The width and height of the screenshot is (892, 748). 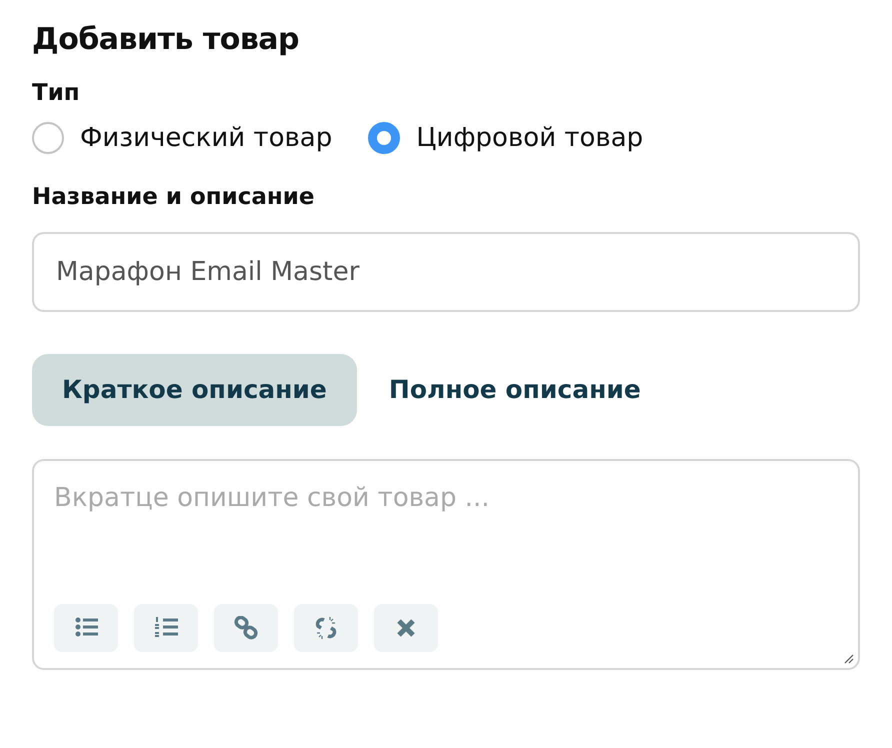 I want to click on numbered-list-icon, so click(x=166, y=628).